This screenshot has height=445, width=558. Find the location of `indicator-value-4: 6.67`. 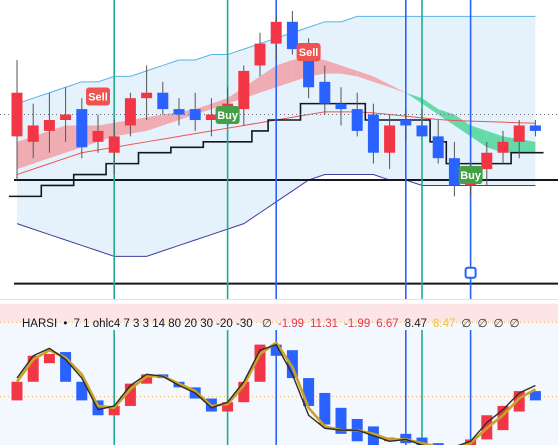

indicator-value-4: 6.67 is located at coordinates (387, 324).